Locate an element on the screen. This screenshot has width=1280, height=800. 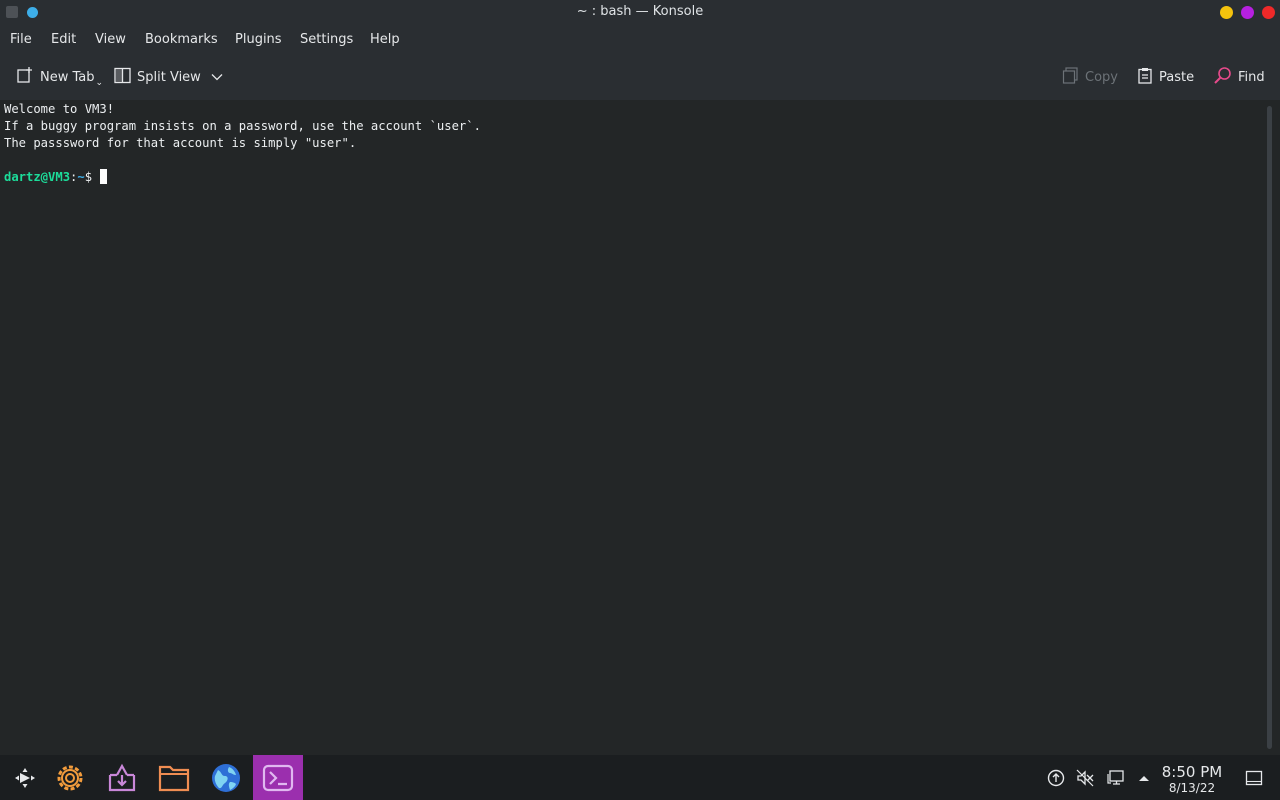
digital-clock: 8:50 PM 8/13/22 is located at coordinates (1192, 779).